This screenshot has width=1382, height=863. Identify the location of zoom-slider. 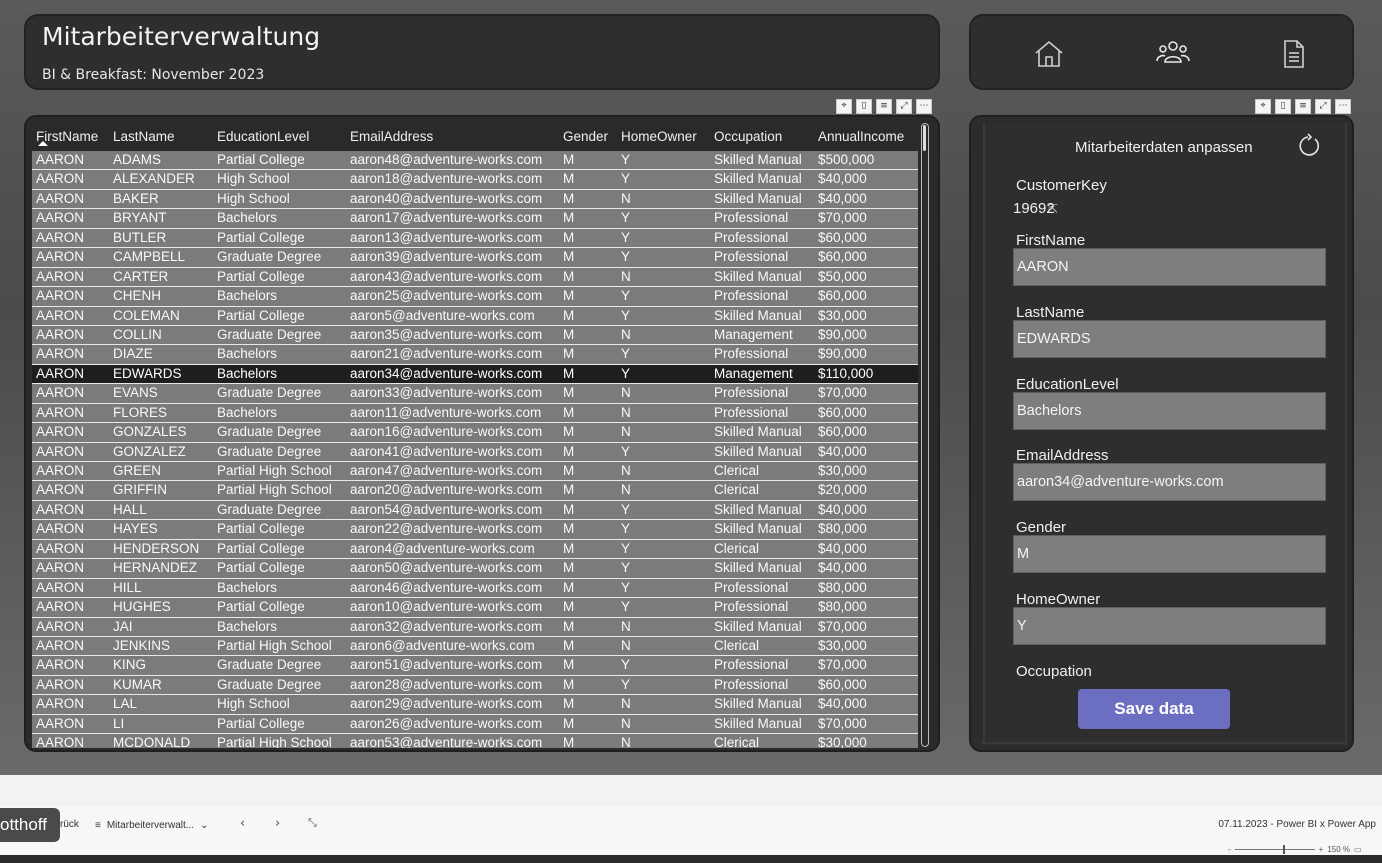
(1274, 849).